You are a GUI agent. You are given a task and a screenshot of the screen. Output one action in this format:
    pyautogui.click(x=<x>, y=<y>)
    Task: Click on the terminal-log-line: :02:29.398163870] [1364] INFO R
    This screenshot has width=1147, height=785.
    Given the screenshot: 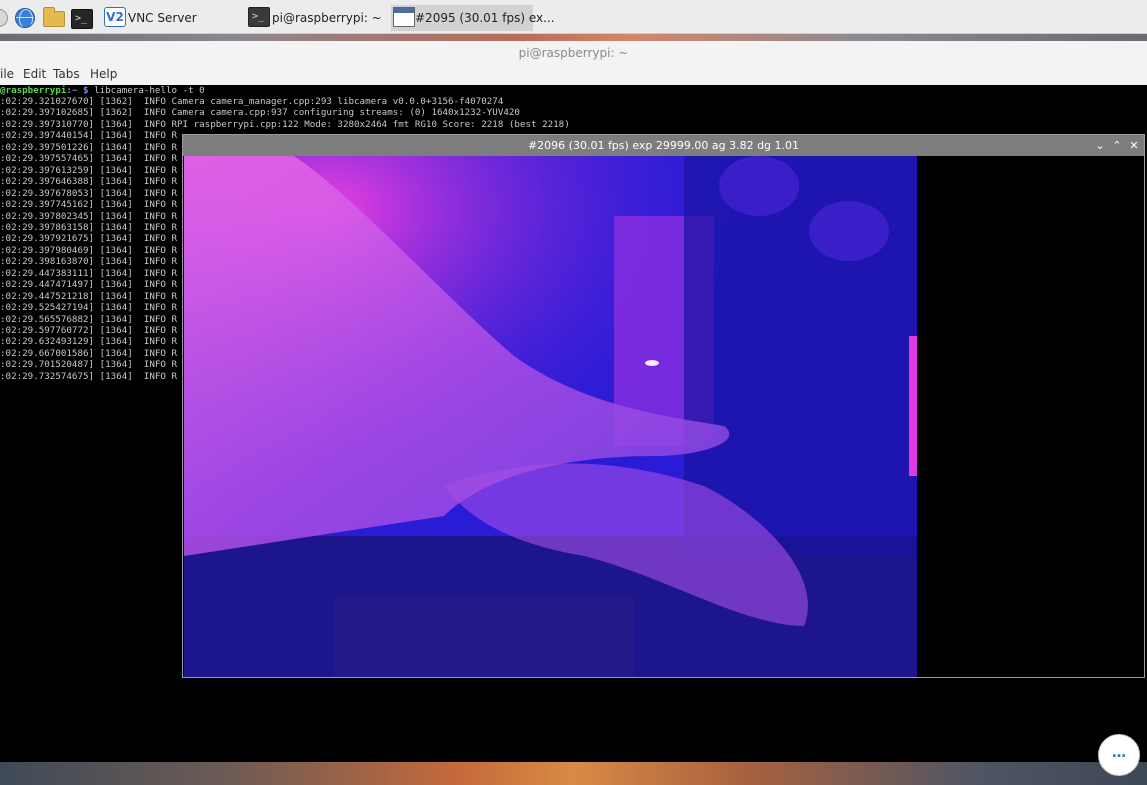 What is the action you would take?
    pyautogui.click(x=89, y=262)
    